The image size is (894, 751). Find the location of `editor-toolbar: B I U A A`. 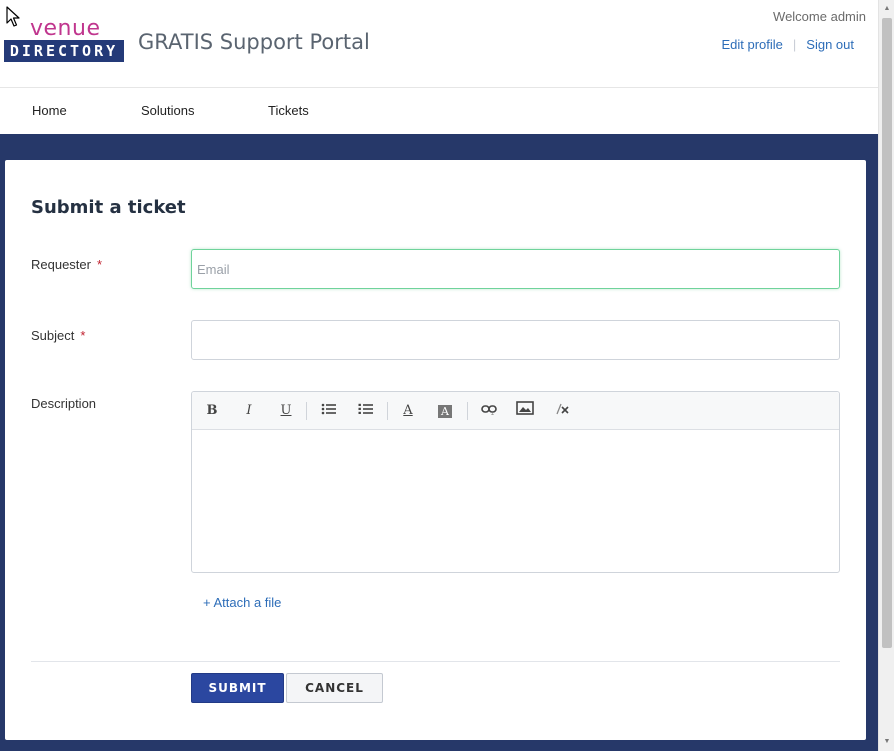

editor-toolbar: B I U A A is located at coordinates (515, 411).